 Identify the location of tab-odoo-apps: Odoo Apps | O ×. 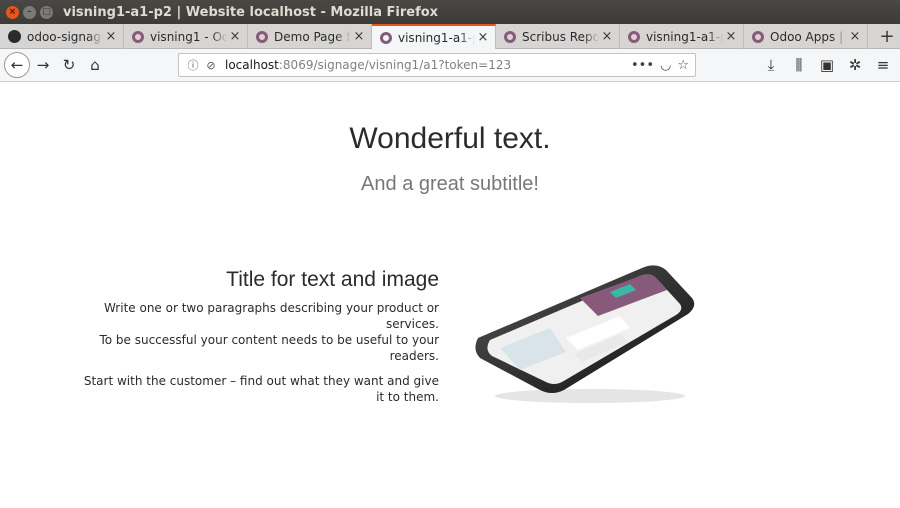
(806, 36).